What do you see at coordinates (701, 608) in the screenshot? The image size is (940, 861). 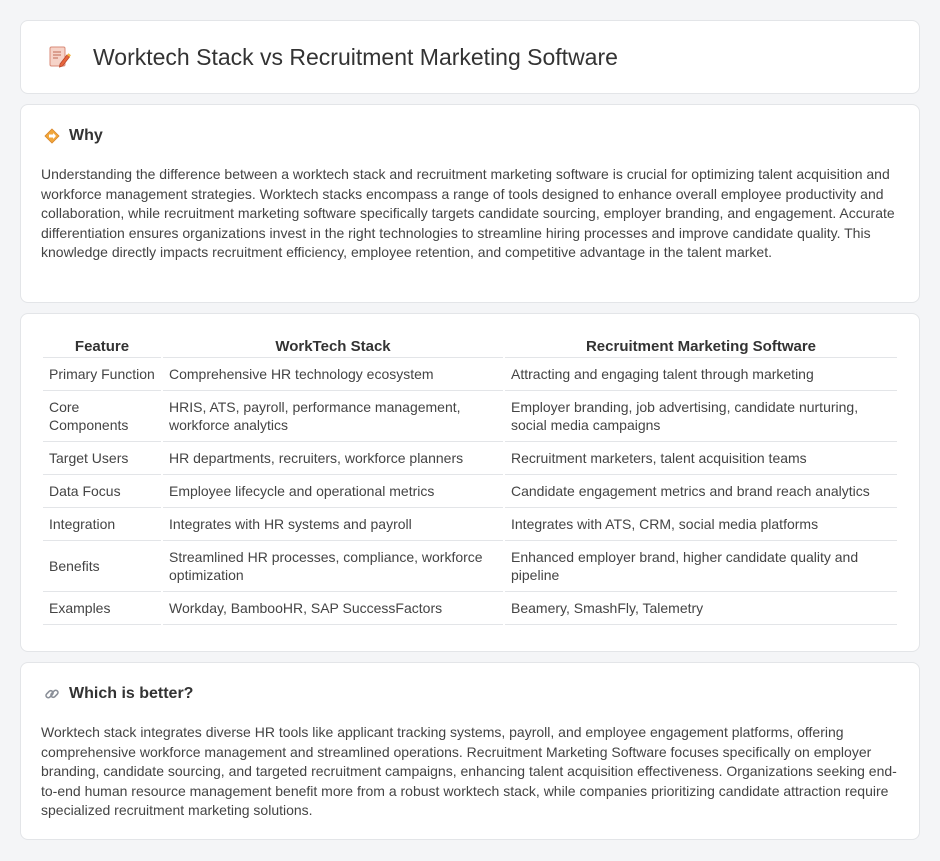 I see `table-cell-recruitment: Beamery, SmashFly, Talemetry` at bounding box center [701, 608].